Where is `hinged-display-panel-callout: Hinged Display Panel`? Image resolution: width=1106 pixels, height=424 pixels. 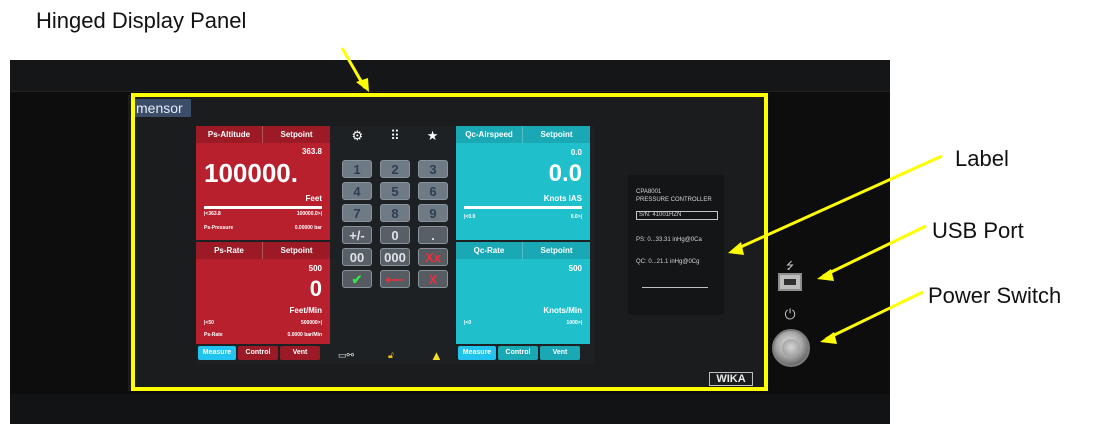
hinged-display-panel-callout: Hinged Display Panel is located at coordinates (141, 20).